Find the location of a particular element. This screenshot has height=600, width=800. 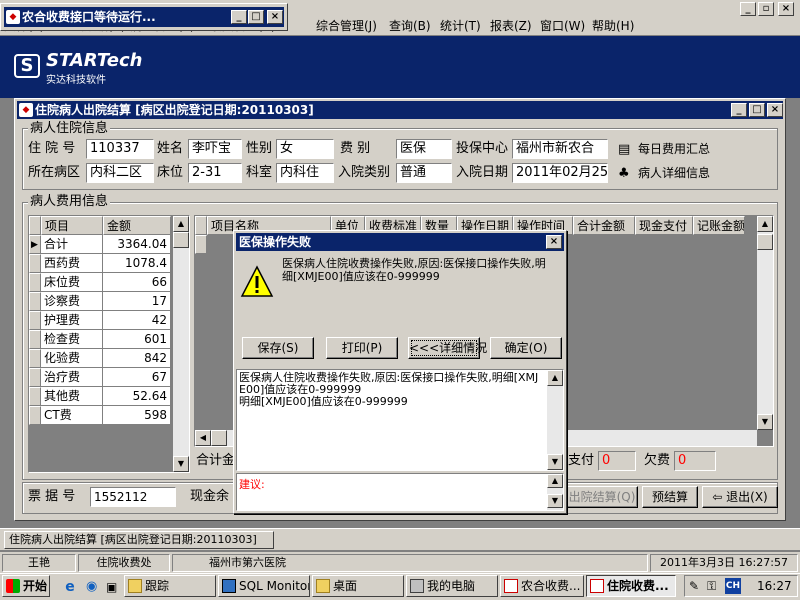

dialog-suggest-textarea: 建议: ▲ ▼ is located at coordinates (400, 492).